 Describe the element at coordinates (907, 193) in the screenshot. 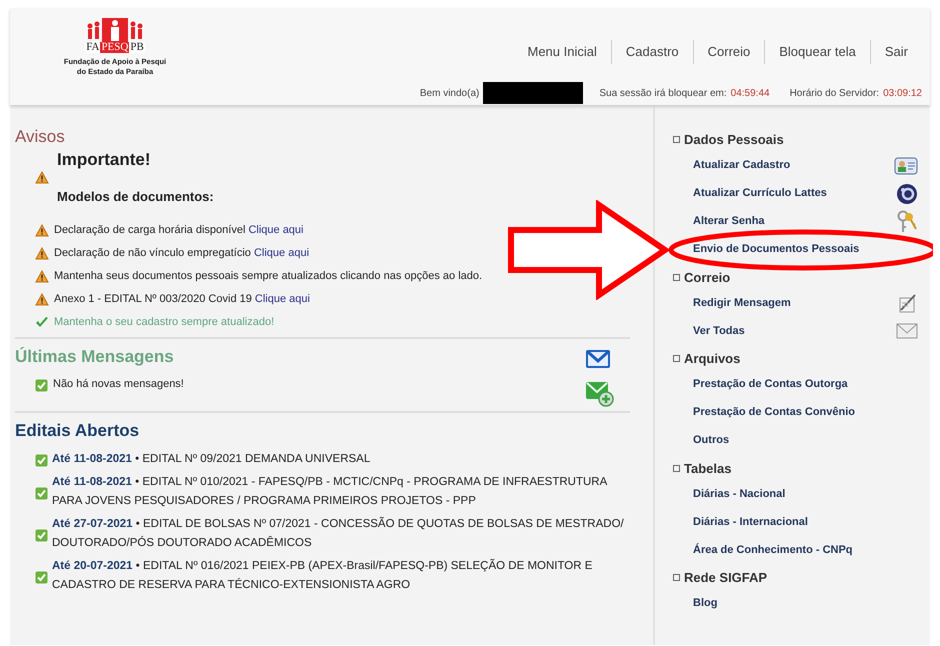

I see `disc-icon` at that location.